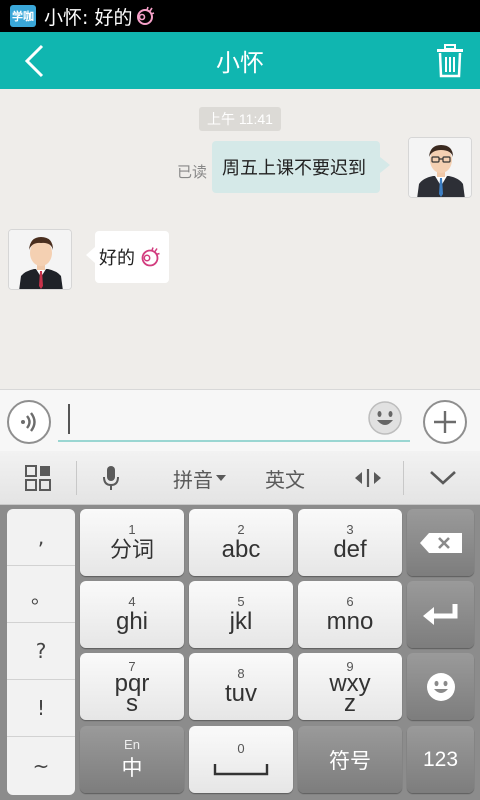  I want to click on key-label: mno, so click(350, 621).